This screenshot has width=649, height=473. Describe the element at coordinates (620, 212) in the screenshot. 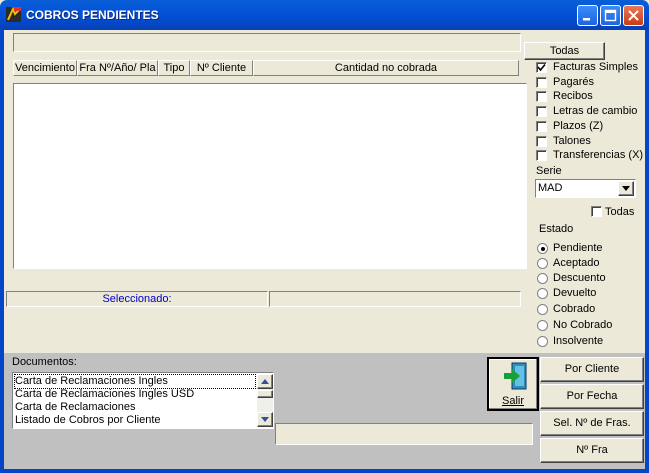

I see `todas-series-label: Todas` at that location.